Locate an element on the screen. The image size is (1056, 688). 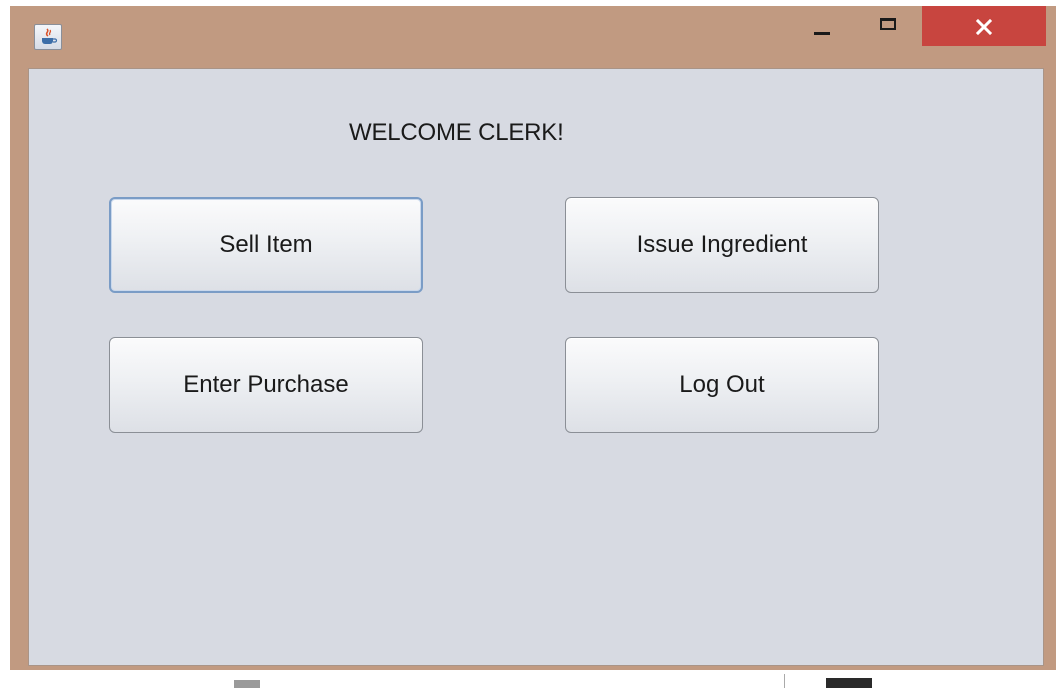
welcome-label: WELCOME CLERK! is located at coordinates (456, 132).